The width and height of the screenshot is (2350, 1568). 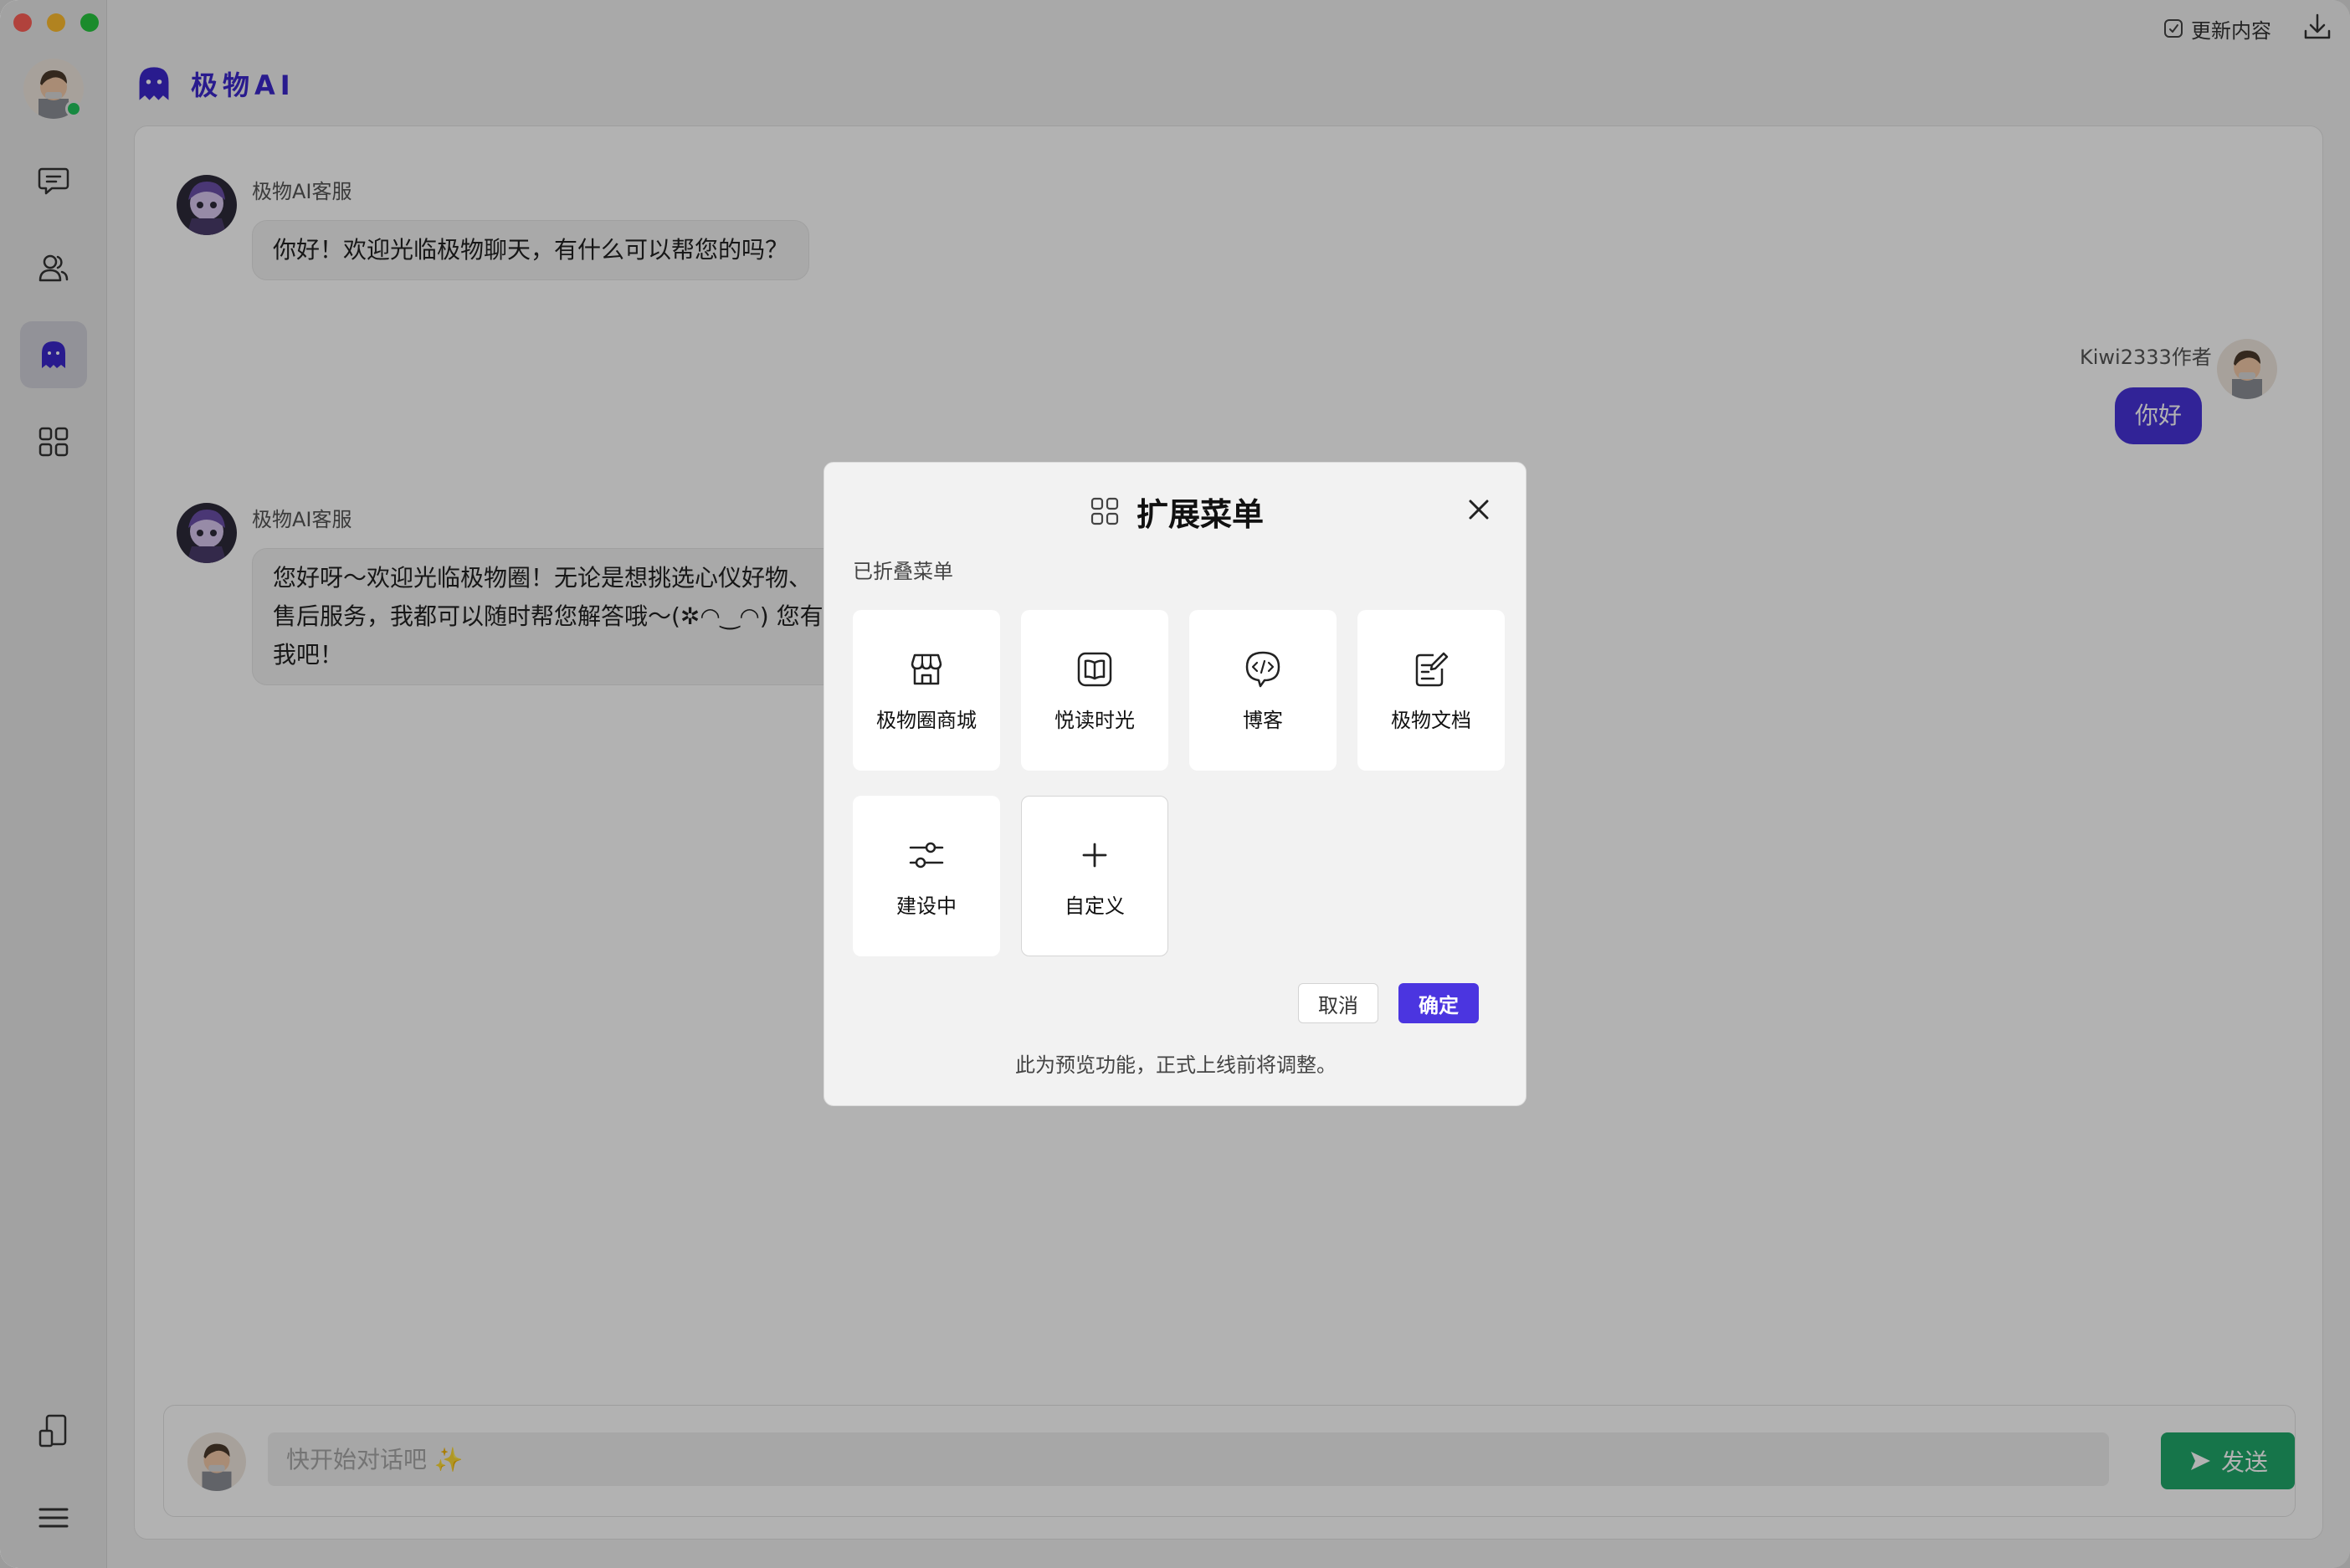 I want to click on tile-label: 博客, so click(x=1263, y=720).